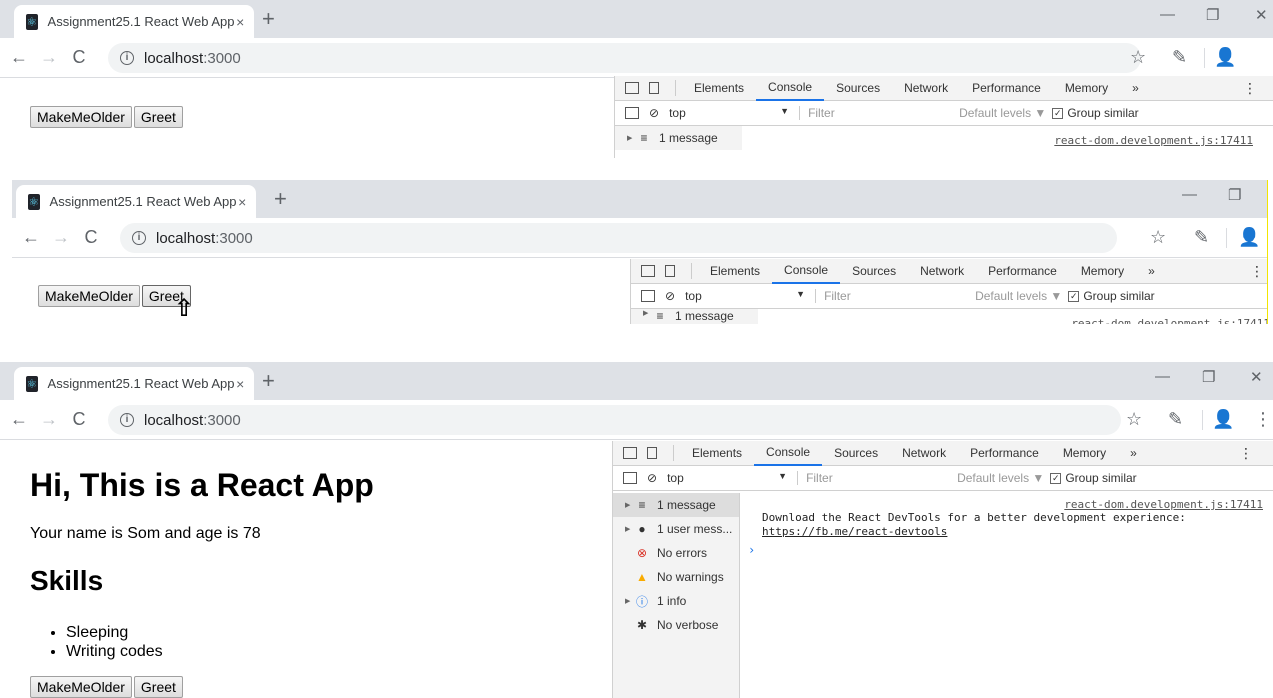 This screenshot has height=698, width=1273. I want to click on more-tabs-icon: », so click(1151, 271).